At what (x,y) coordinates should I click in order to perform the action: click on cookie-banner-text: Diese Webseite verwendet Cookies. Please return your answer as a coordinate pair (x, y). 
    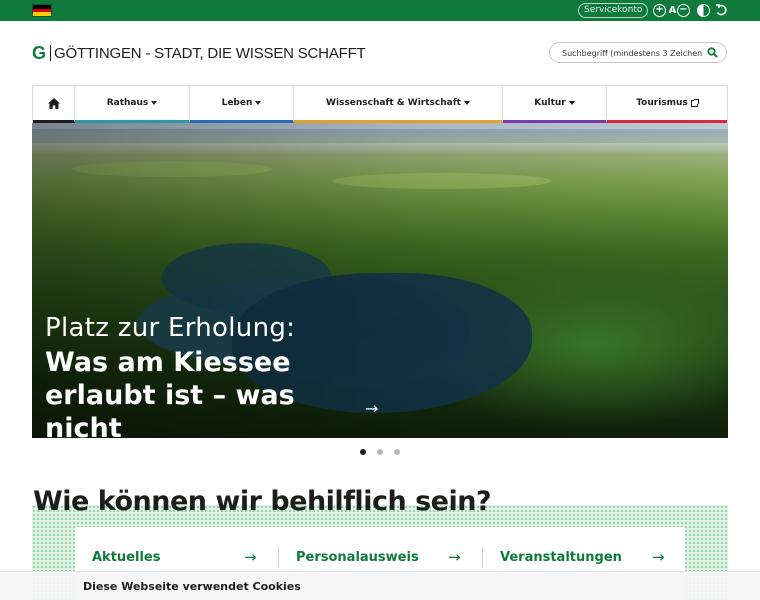
    Looking at the image, I should click on (192, 586).